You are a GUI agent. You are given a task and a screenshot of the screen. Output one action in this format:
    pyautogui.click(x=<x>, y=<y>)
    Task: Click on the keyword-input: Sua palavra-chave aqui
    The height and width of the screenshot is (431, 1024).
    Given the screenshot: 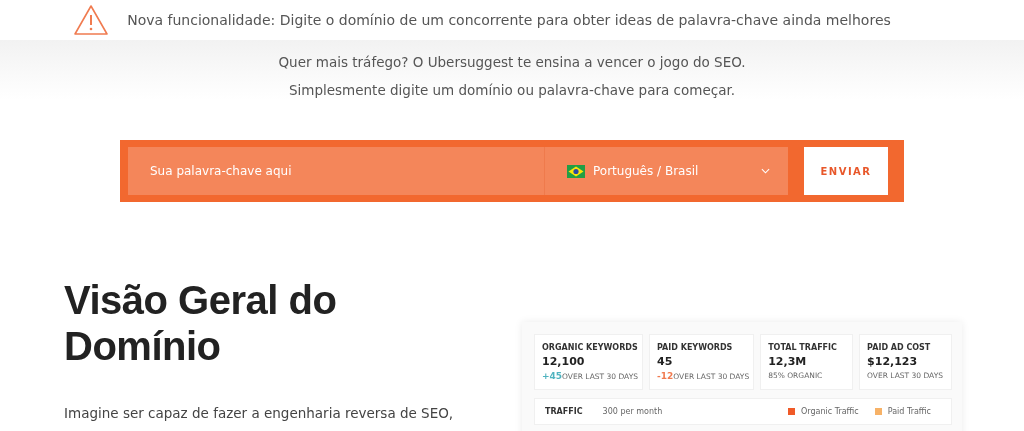 What is the action you would take?
    pyautogui.click(x=336, y=171)
    